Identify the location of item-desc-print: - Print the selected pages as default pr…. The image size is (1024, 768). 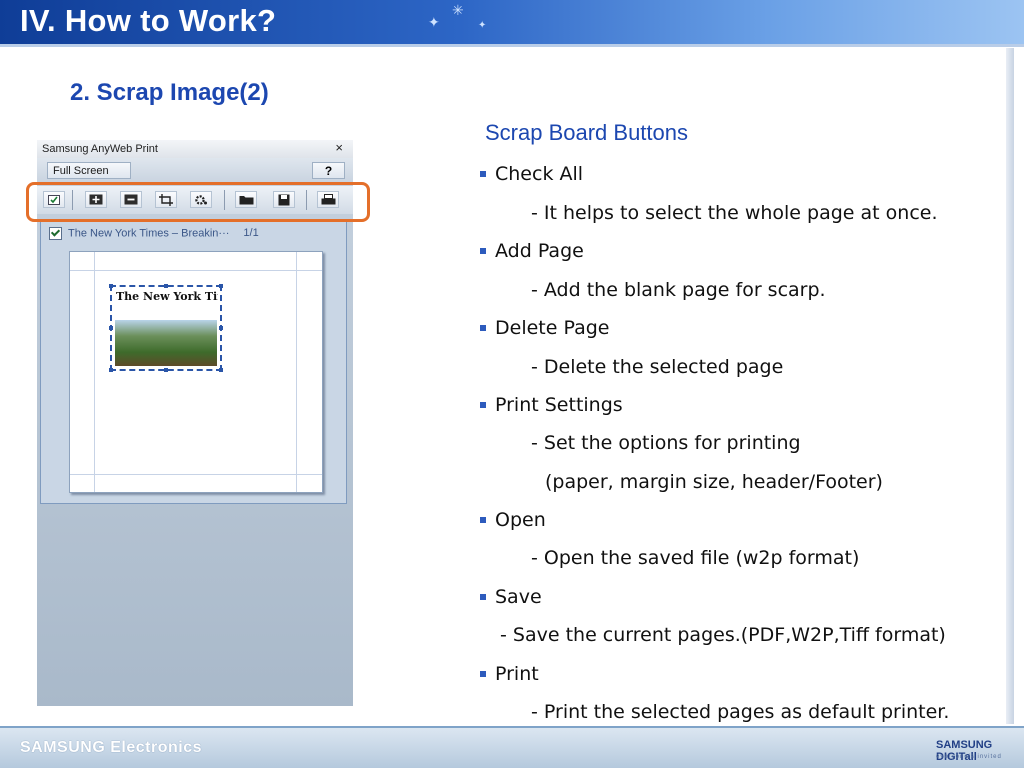
(740, 712).